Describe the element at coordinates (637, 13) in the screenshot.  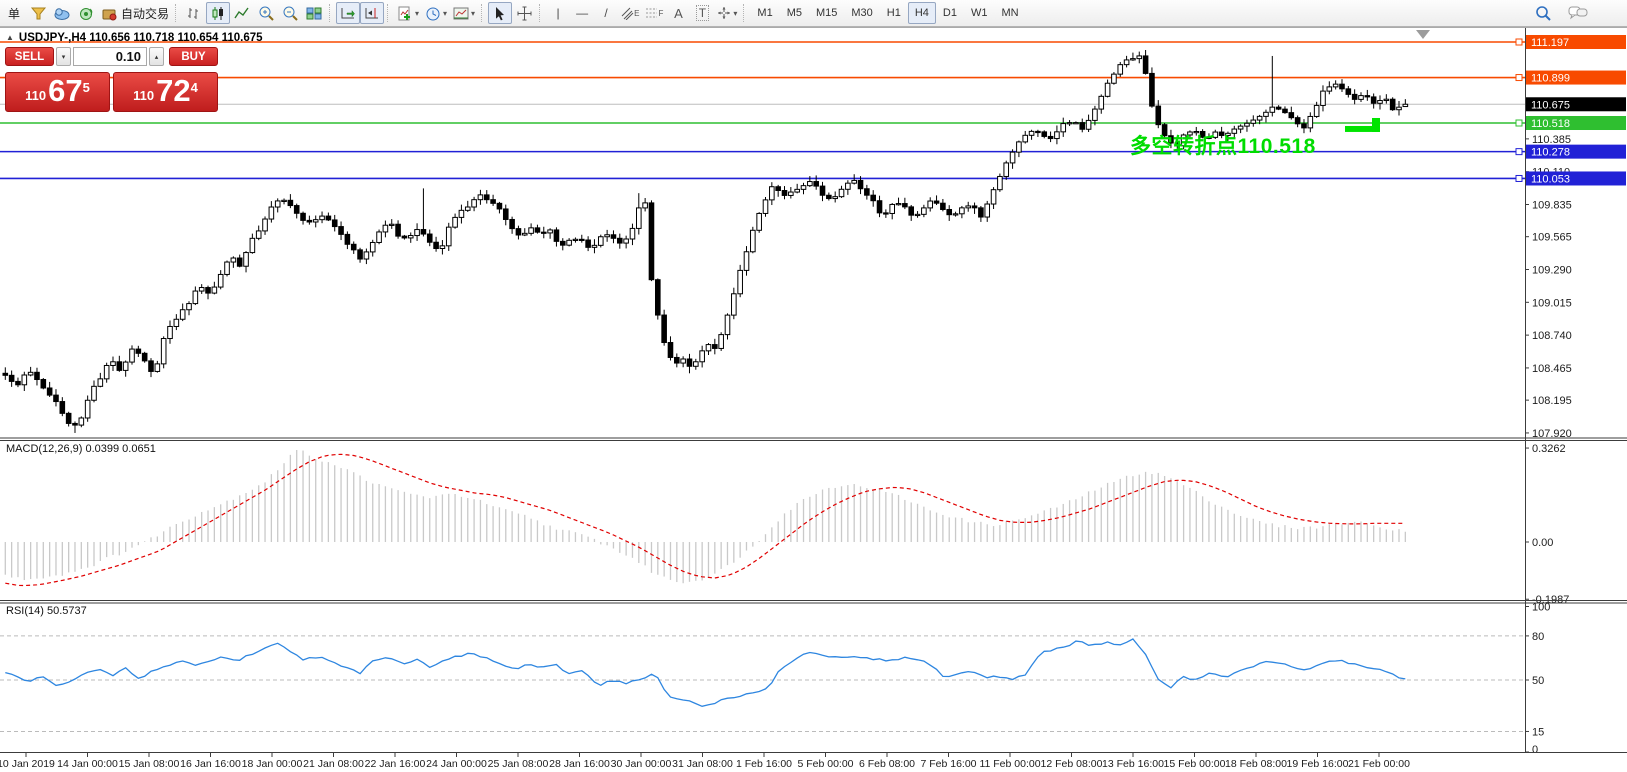
I see `channel-letter: E` at that location.